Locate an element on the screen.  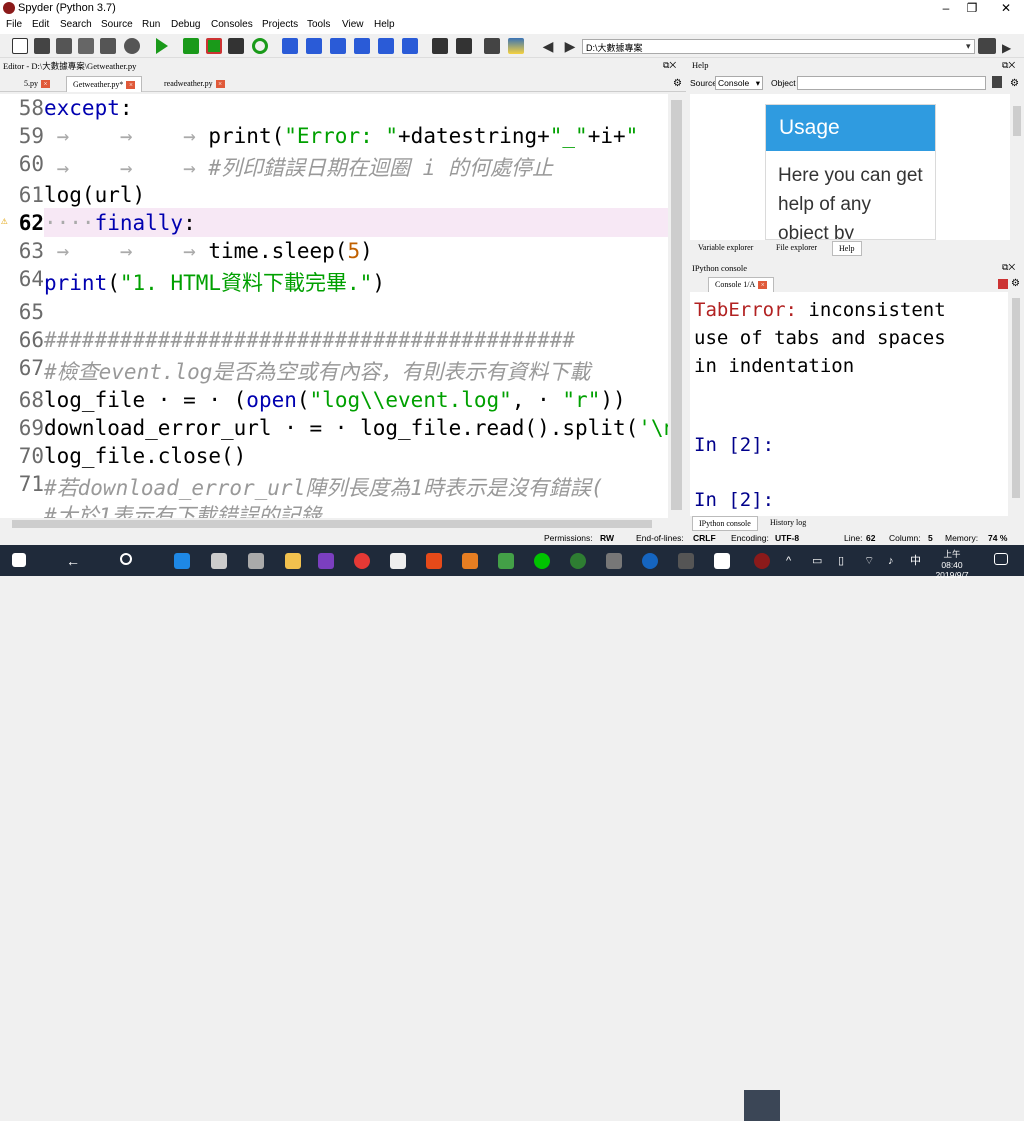
editor-horizontal-scrollbar is located at coordinates (334, 524).